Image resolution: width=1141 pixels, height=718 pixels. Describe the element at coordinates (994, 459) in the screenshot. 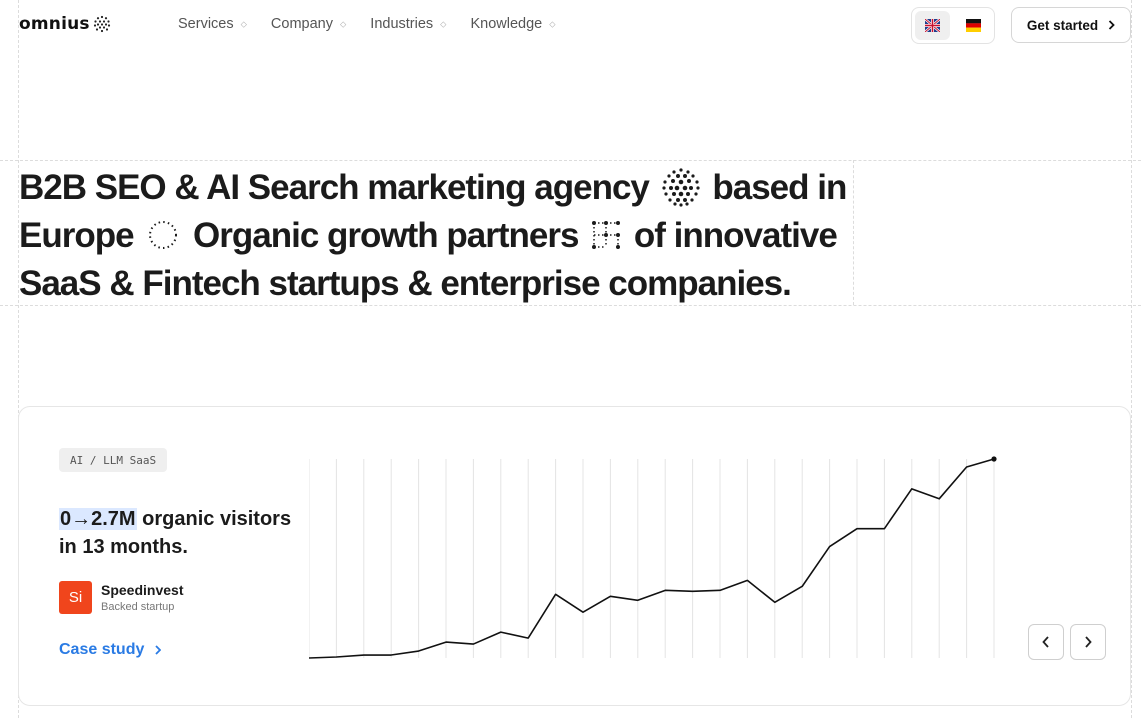

I see `end-point-marker` at that location.